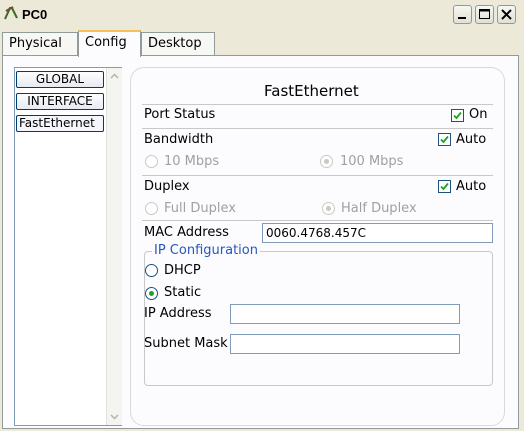  I want to click on tab-config: Config, so click(109, 43).